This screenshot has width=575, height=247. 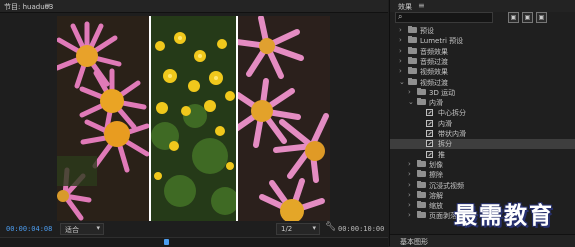 What do you see at coordinates (482, 113) in the screenshot?
I see `effect-item-row: 中心拆分` at bounding box center [482, 113].